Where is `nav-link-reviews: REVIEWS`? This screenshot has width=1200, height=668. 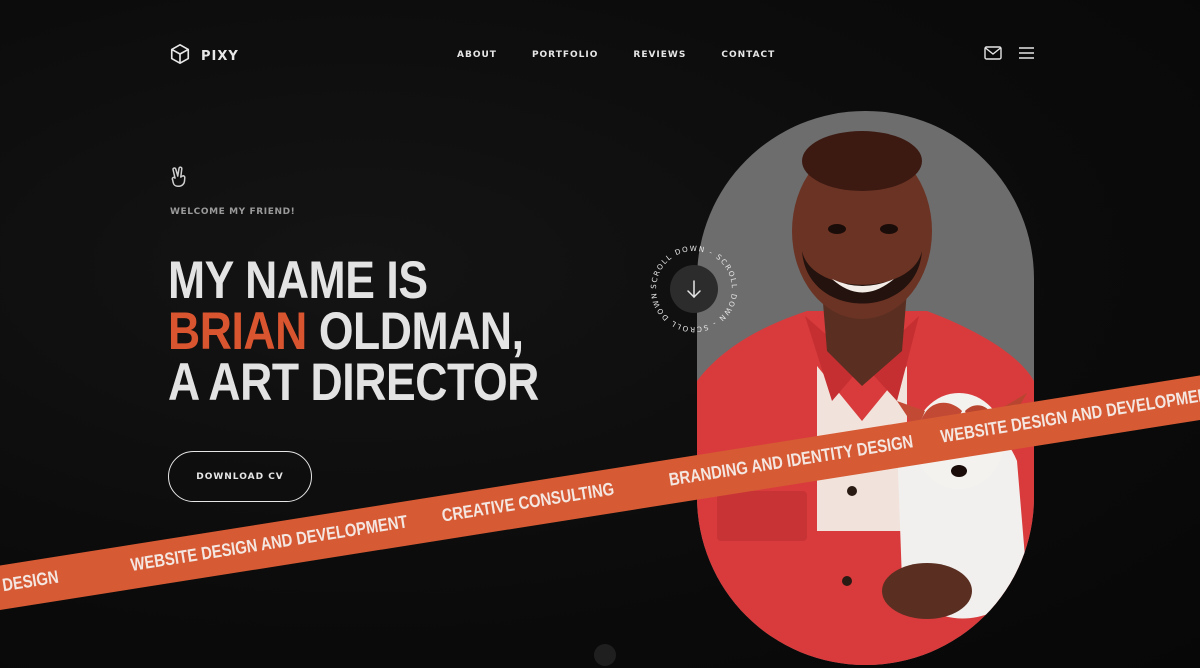
nav-link-reviews: REVIEWS is located at coordinates (659, 55).